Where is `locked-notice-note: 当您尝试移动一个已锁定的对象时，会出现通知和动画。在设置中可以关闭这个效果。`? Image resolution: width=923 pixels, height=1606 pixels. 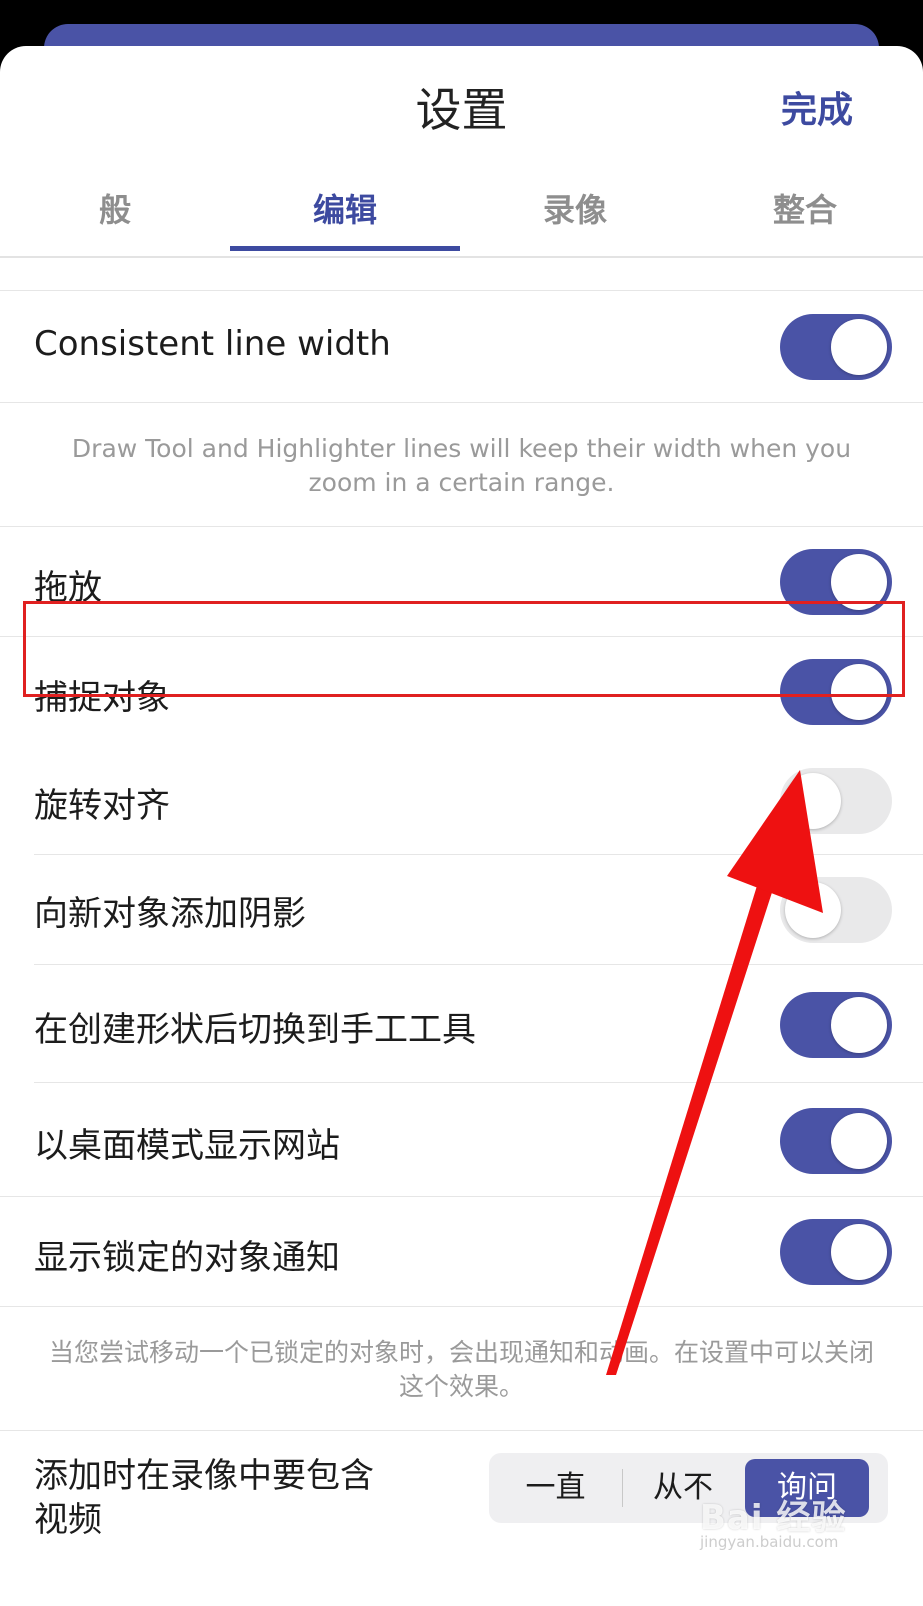
locked-notice-note: 当您尝试移动一个已锁定的对象时，会出现通知和动画。在设置中可以关闭这个效果。 is located at coordinates (461, 1369).